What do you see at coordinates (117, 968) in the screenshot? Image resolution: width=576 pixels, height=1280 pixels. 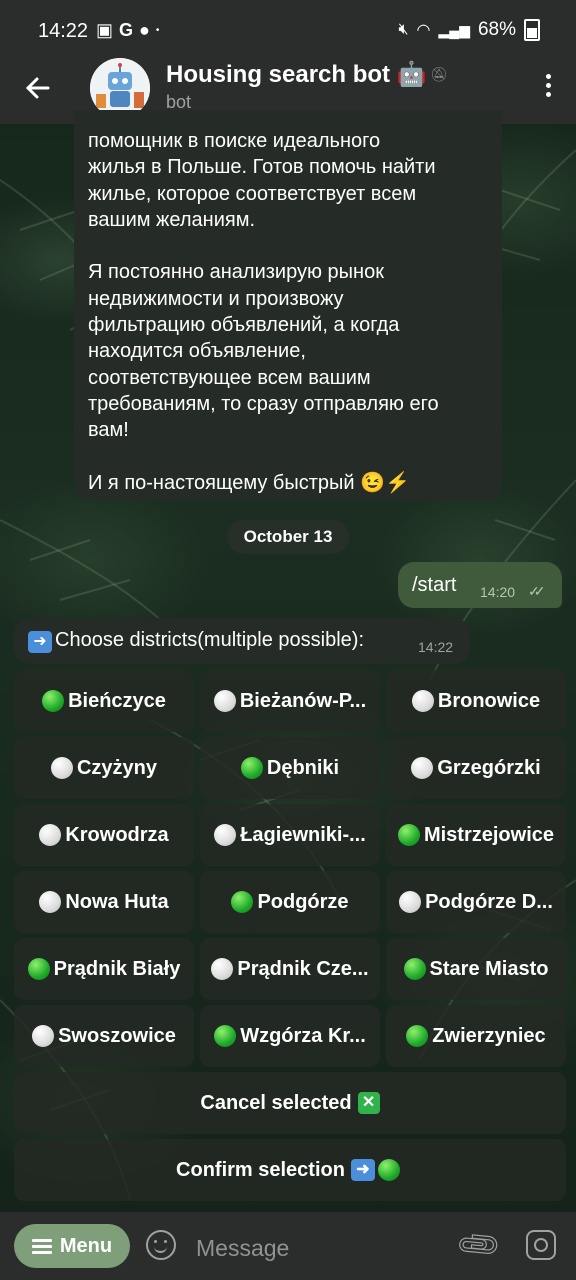 I see `district-label: Prądnik Biały` at bounding box center [117, 968].